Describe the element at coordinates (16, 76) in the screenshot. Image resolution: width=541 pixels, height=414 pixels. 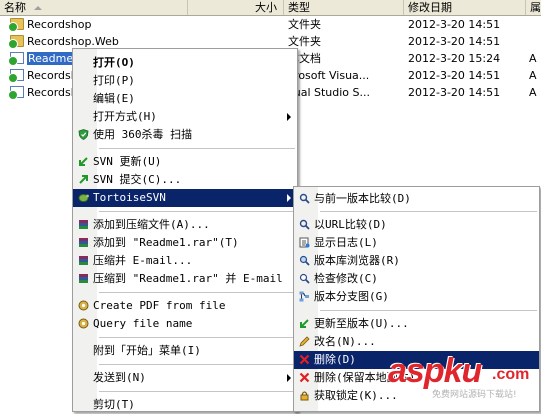
I see `svn-solution-file-icon` at that location.